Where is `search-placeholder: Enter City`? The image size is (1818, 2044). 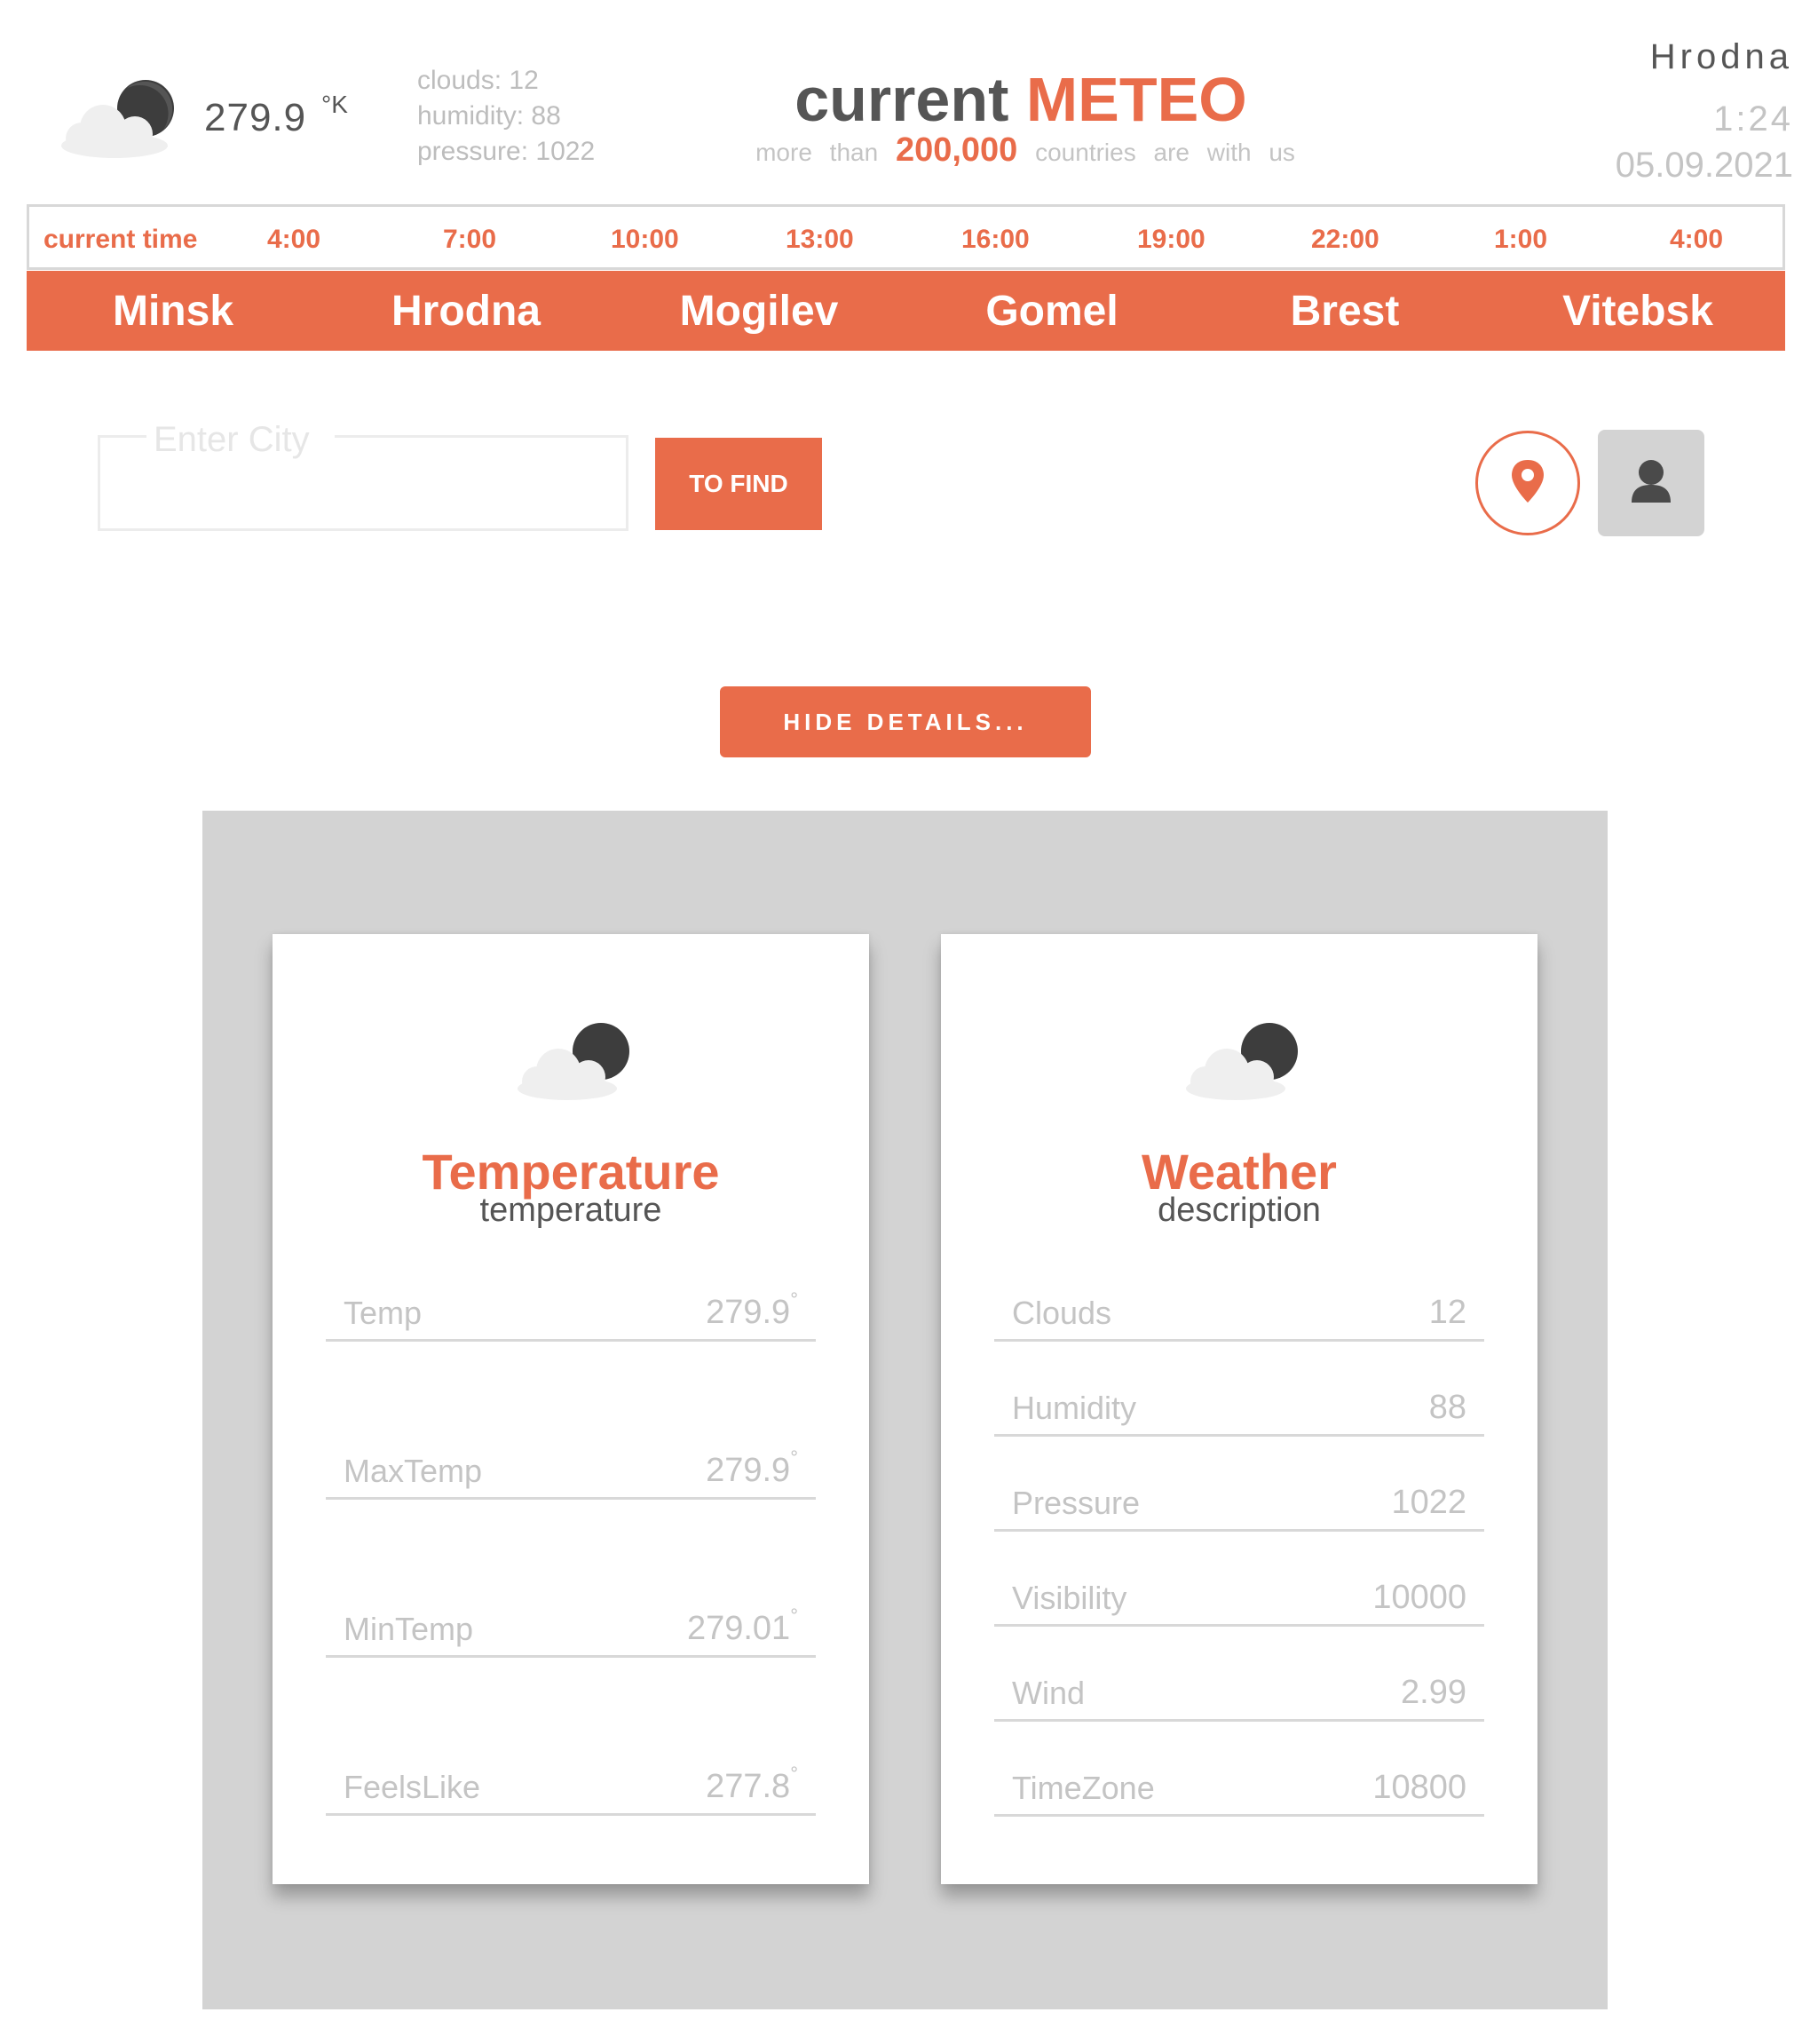 search-placeholder: Enter City is located at coordinates (240, 440).